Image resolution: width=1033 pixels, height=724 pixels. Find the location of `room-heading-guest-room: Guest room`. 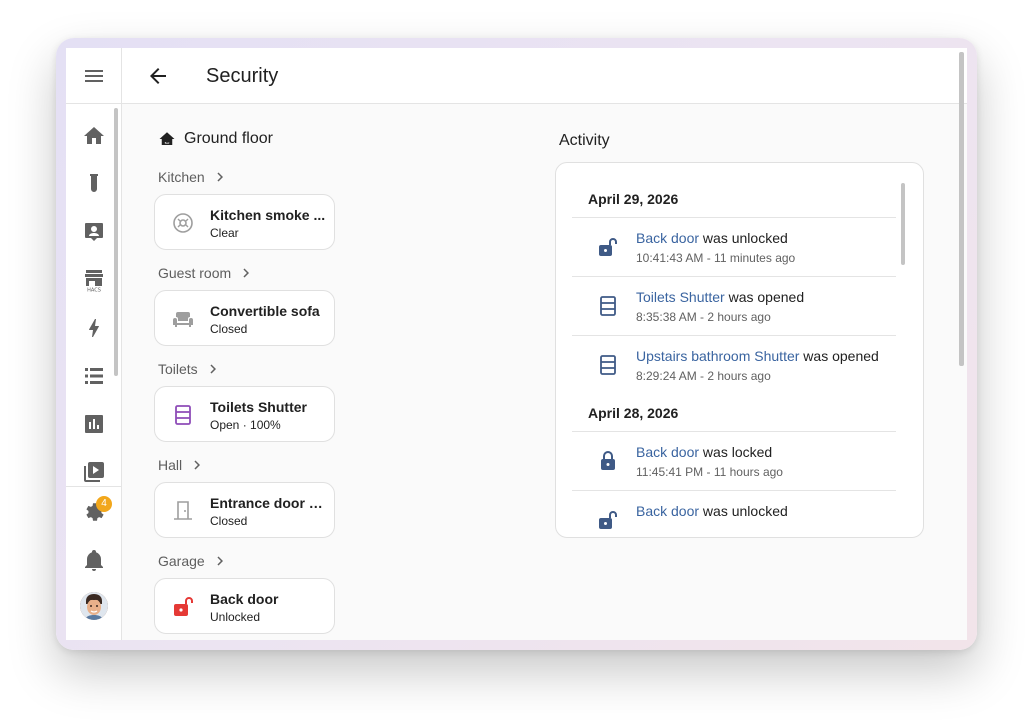

room-heading-guest-room: Guest room is located at coordinates (206, 273).